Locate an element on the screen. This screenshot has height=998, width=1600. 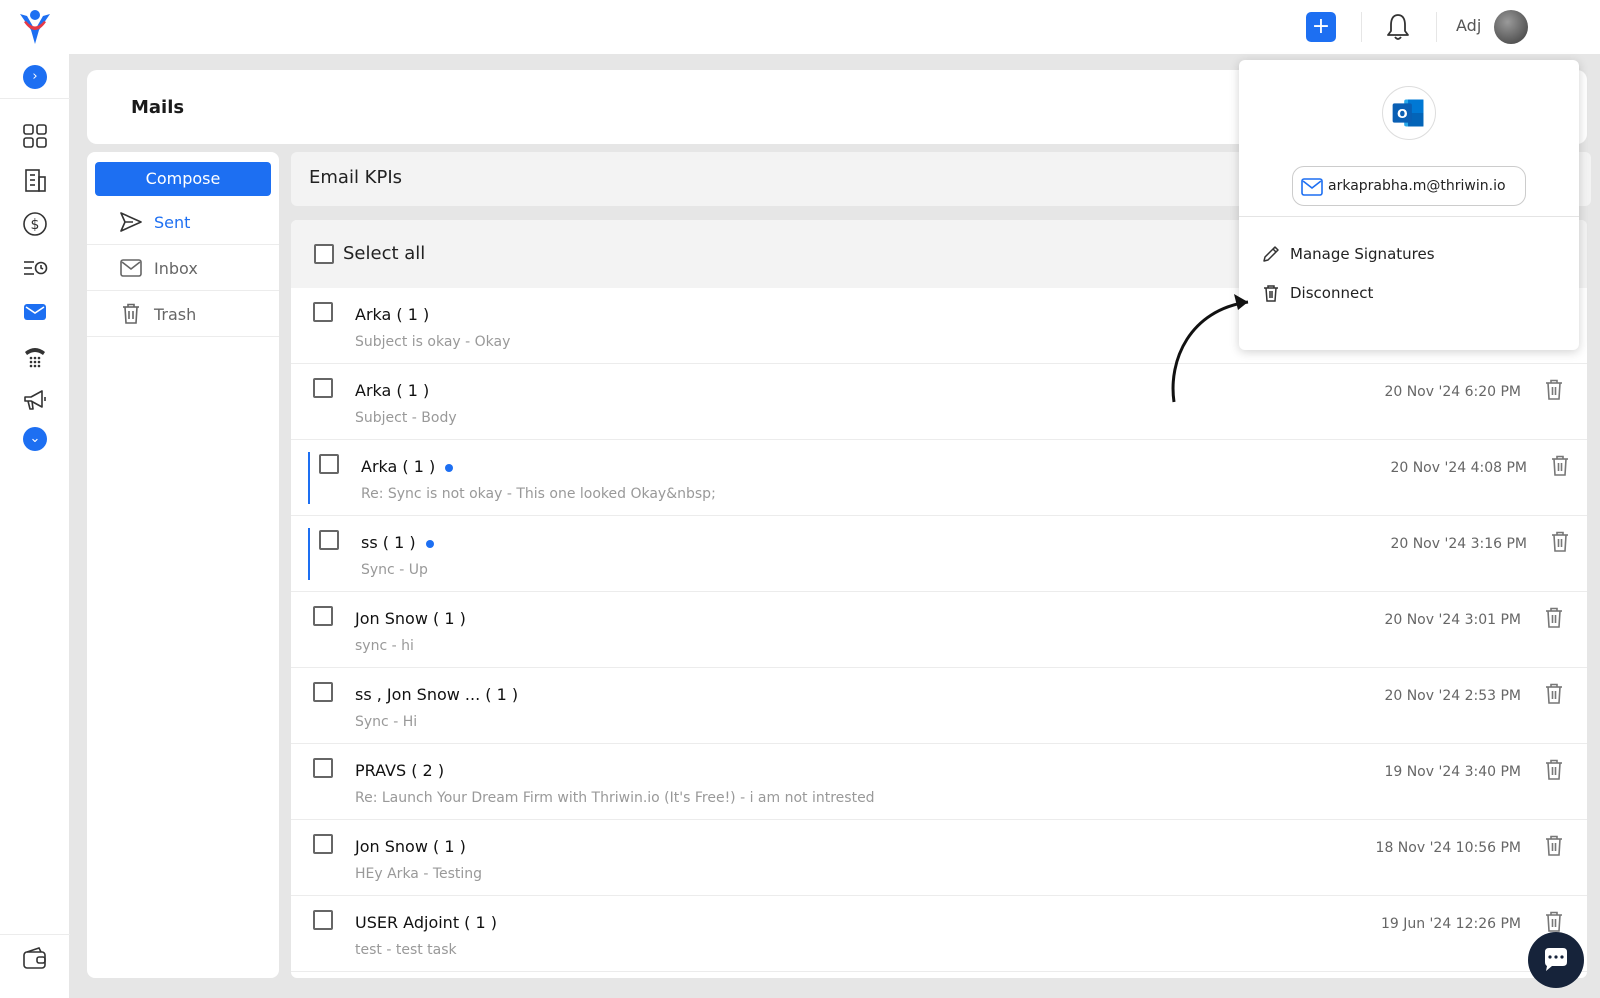
chat-button is located at coordinates (1556, 960).